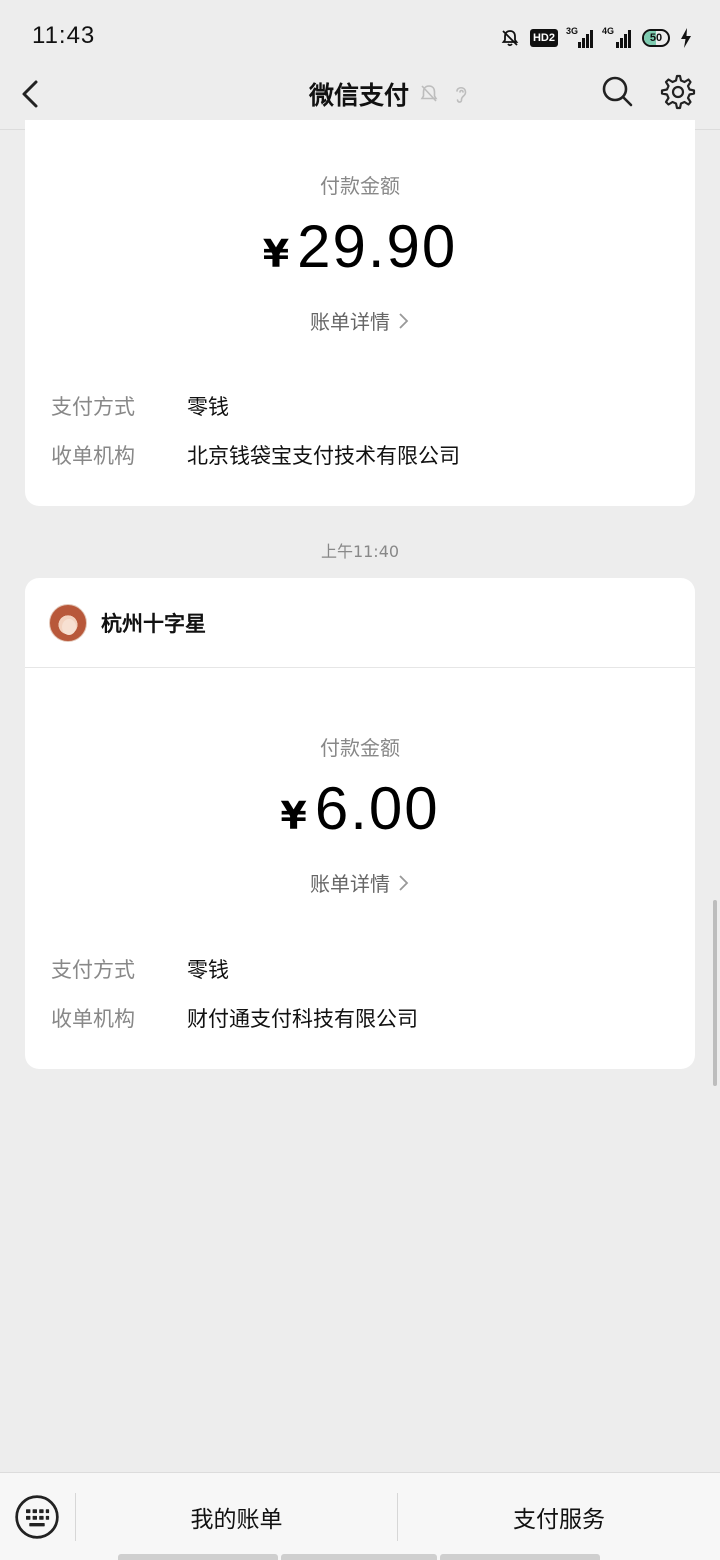 Image resolution: width=720 pixels, height=1560 pixels. I want to click on muted-notification-icon, so click(429, 93).